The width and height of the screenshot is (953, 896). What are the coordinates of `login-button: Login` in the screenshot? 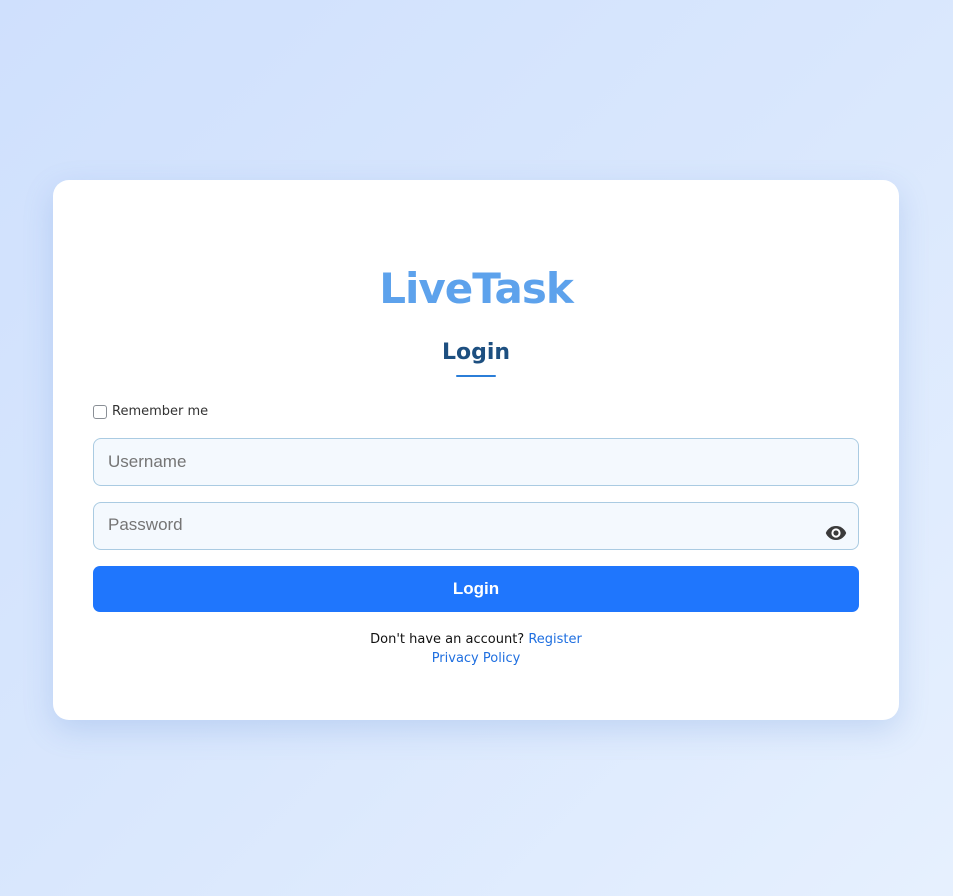 It's located at (476, 589).